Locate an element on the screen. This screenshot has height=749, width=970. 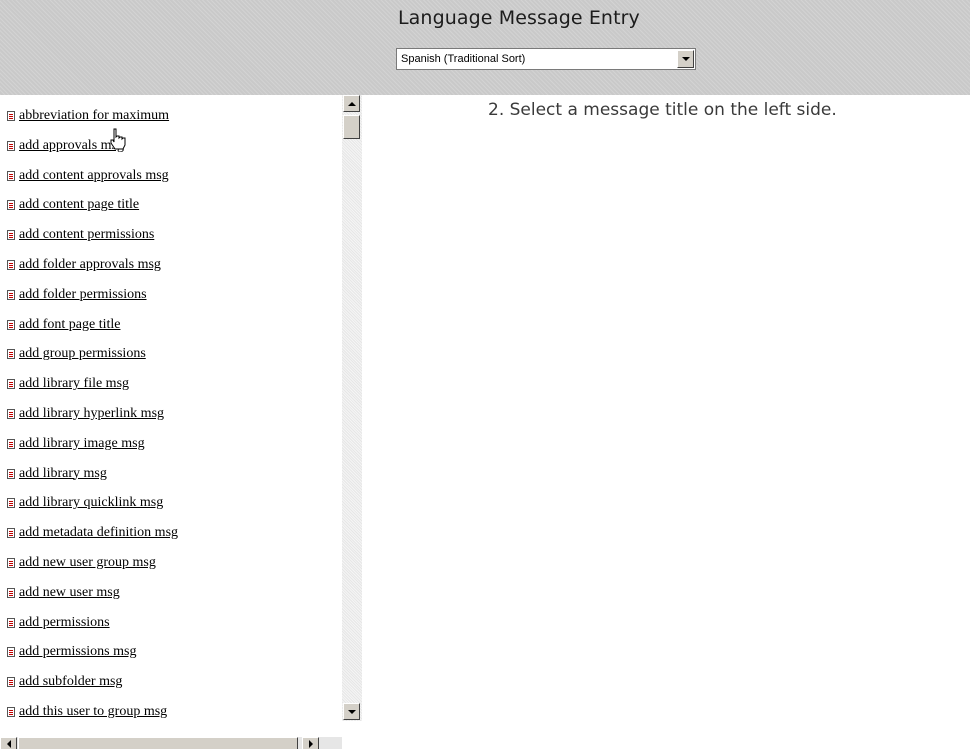
message-title-link: add group permissions is located at coordinates (82, 354).